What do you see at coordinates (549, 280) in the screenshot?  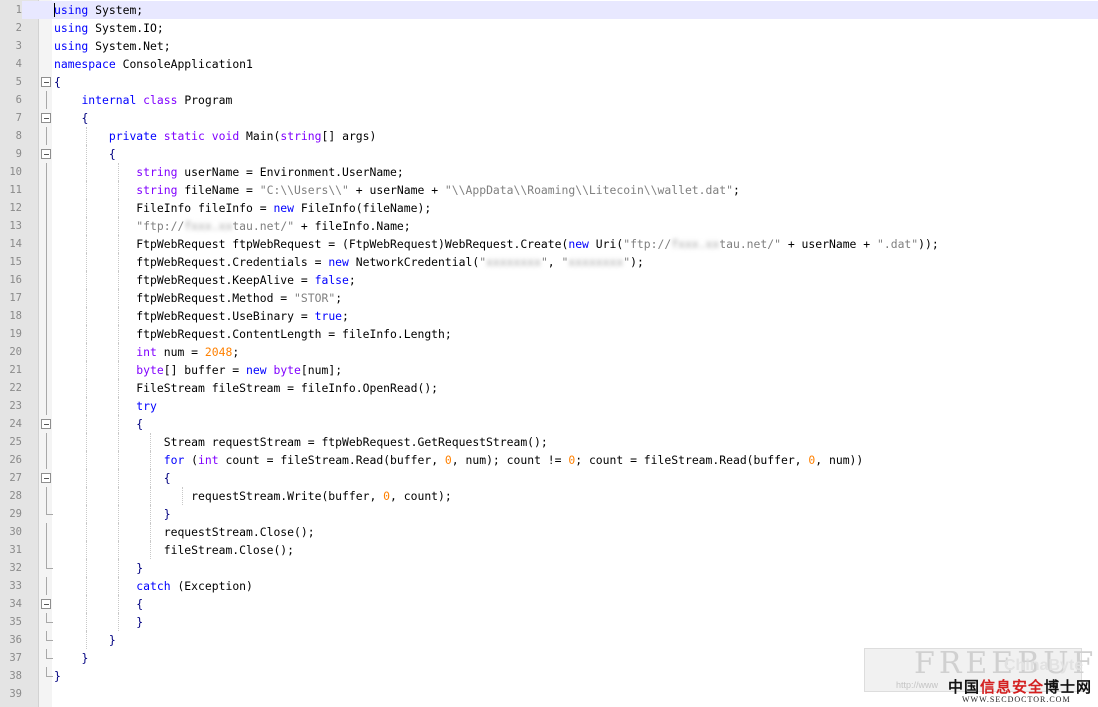 I see `code-line: 16 ftpWebRequest.KeepAlive = false;` at bounding box center [549, 280].